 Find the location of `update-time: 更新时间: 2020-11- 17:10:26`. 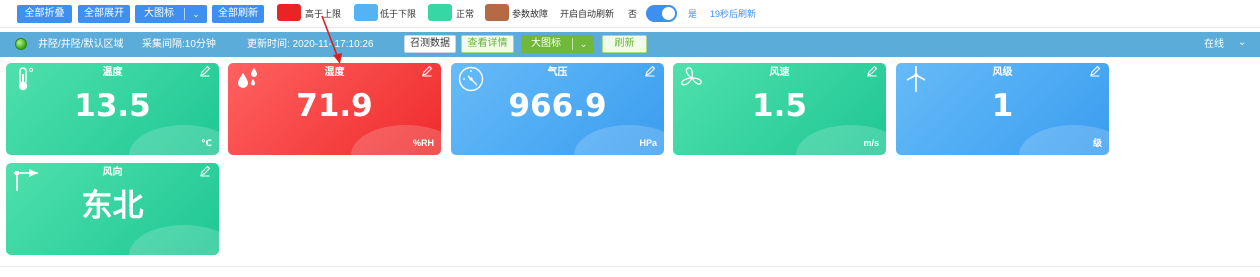

update-time: 更新时间: 2020-11- 17:10:26 is located at coordinates (310, 44).